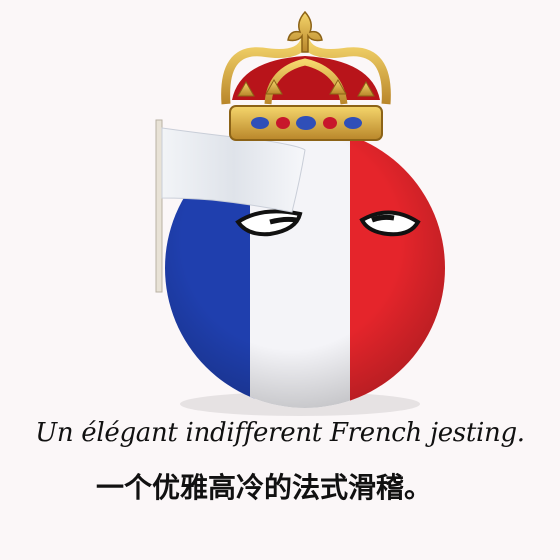 This screenshot has width=560, height=560. What do you see at coordinates (305, 31) in the screenshot?
I see `crown-fleur-de-lis` at bounding box center [305, 31].